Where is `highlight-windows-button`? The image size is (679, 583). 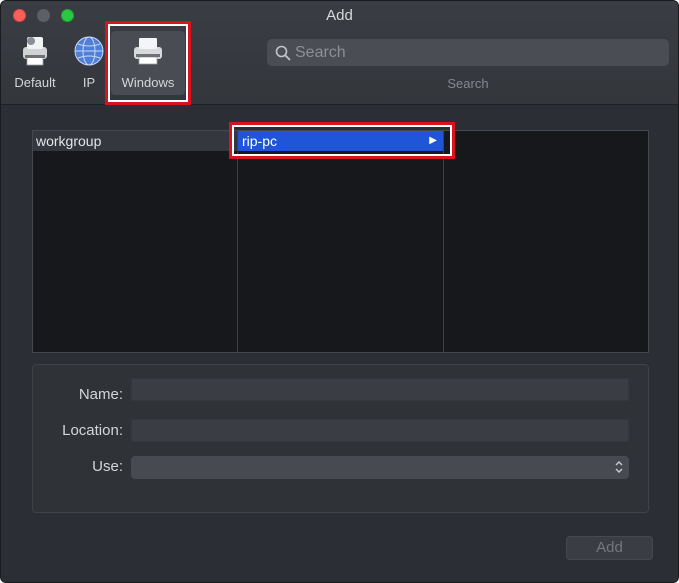
highlight-windows-button is located at coordinates (148, 63).